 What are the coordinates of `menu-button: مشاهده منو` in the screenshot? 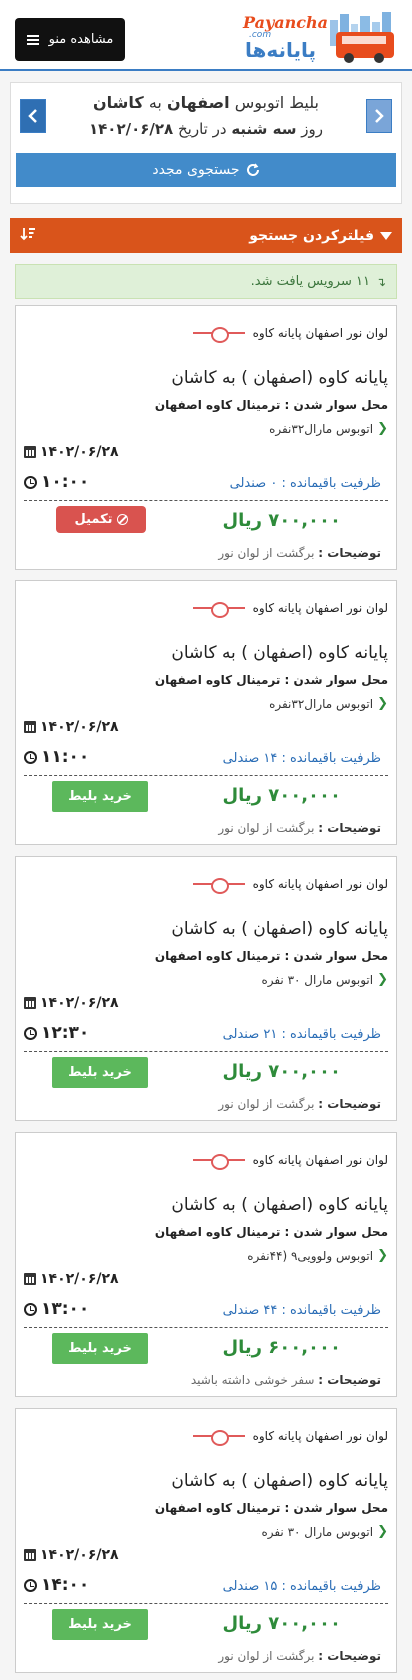 It's located at (70, 39).